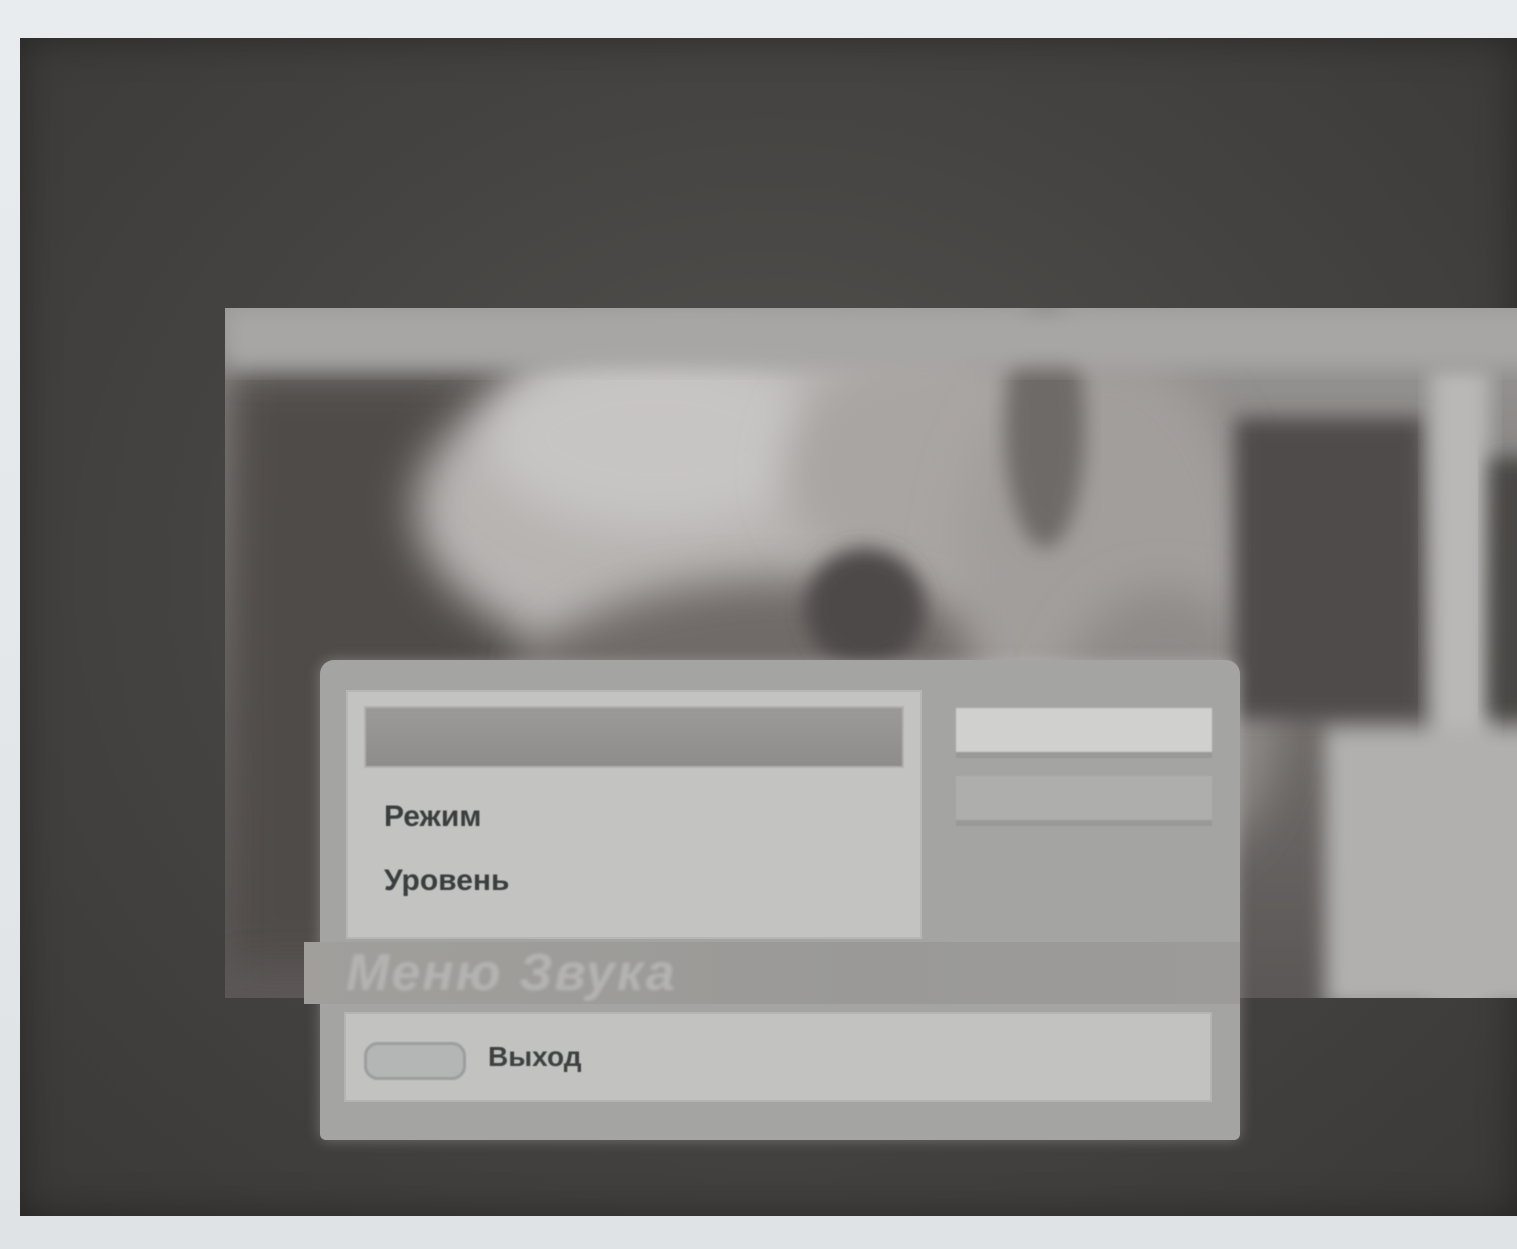 Image resolution: width=1517 pixels, height=1249 pixels. Describe the element at coordinates (415, 1061) in the screenshot. I see `remote-button-icon` at that location.